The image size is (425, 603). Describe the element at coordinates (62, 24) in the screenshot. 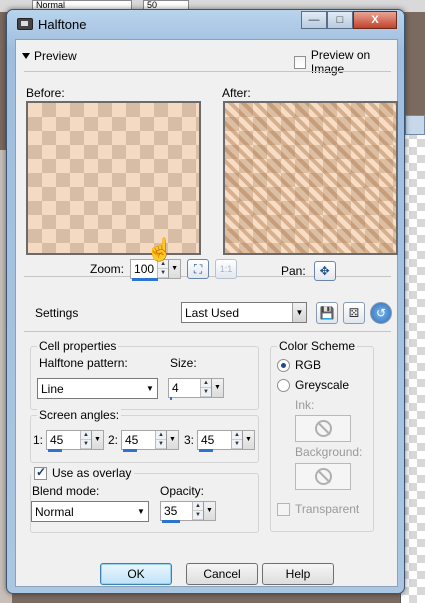

I see `window-title: Halftone` at that location.